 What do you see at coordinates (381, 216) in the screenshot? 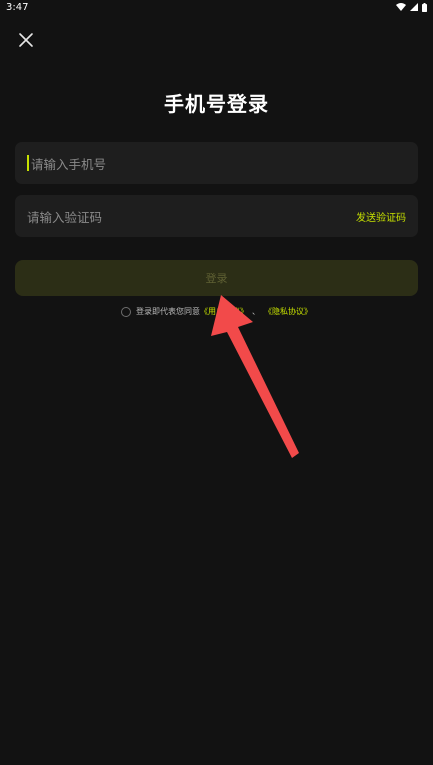
I see `send-code-button: 发送验证码` at bounding box center [381, 216].